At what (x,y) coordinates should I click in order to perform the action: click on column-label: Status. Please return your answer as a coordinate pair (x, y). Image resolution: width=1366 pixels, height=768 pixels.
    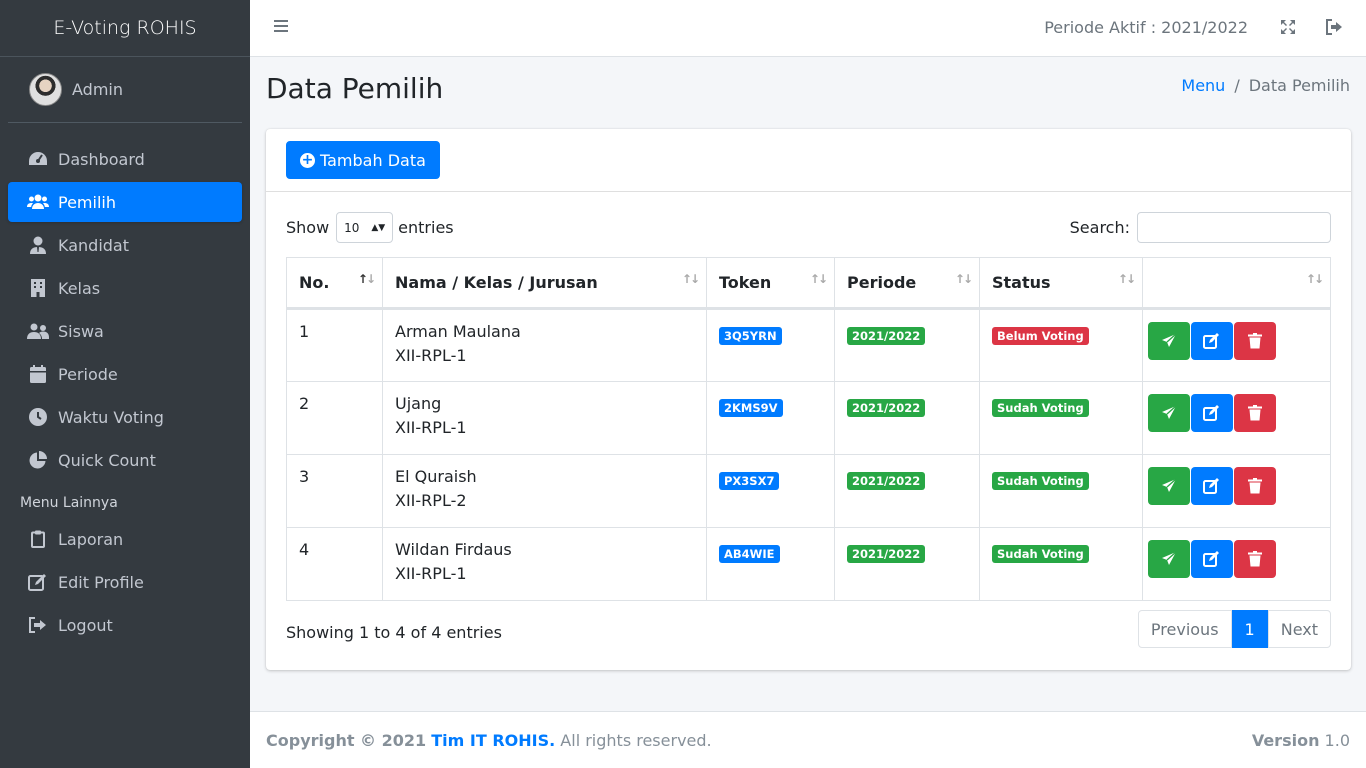
    Looking at the image, I should click on (1021, 282).